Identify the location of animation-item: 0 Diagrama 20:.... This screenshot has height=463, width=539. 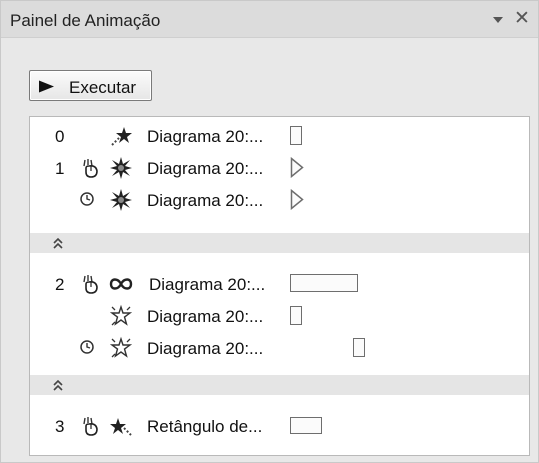
(279, 136).